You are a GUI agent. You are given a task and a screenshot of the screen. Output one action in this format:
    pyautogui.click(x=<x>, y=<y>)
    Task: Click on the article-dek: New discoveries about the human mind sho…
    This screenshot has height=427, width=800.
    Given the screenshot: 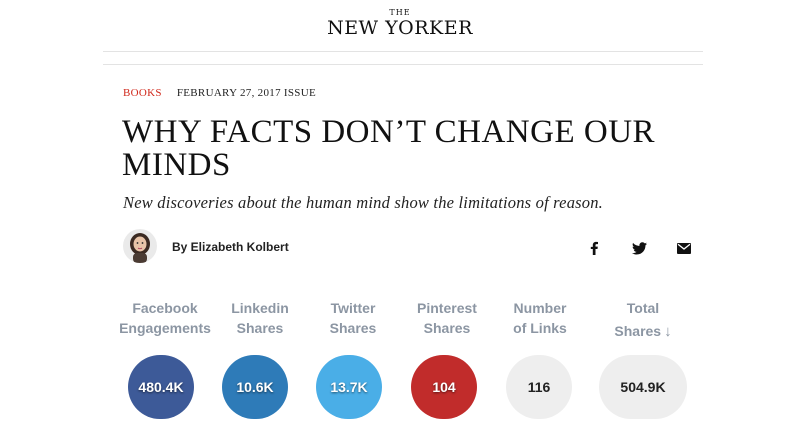 What is the action you would take?
    pyautogui.click(x=363, y=202)
    